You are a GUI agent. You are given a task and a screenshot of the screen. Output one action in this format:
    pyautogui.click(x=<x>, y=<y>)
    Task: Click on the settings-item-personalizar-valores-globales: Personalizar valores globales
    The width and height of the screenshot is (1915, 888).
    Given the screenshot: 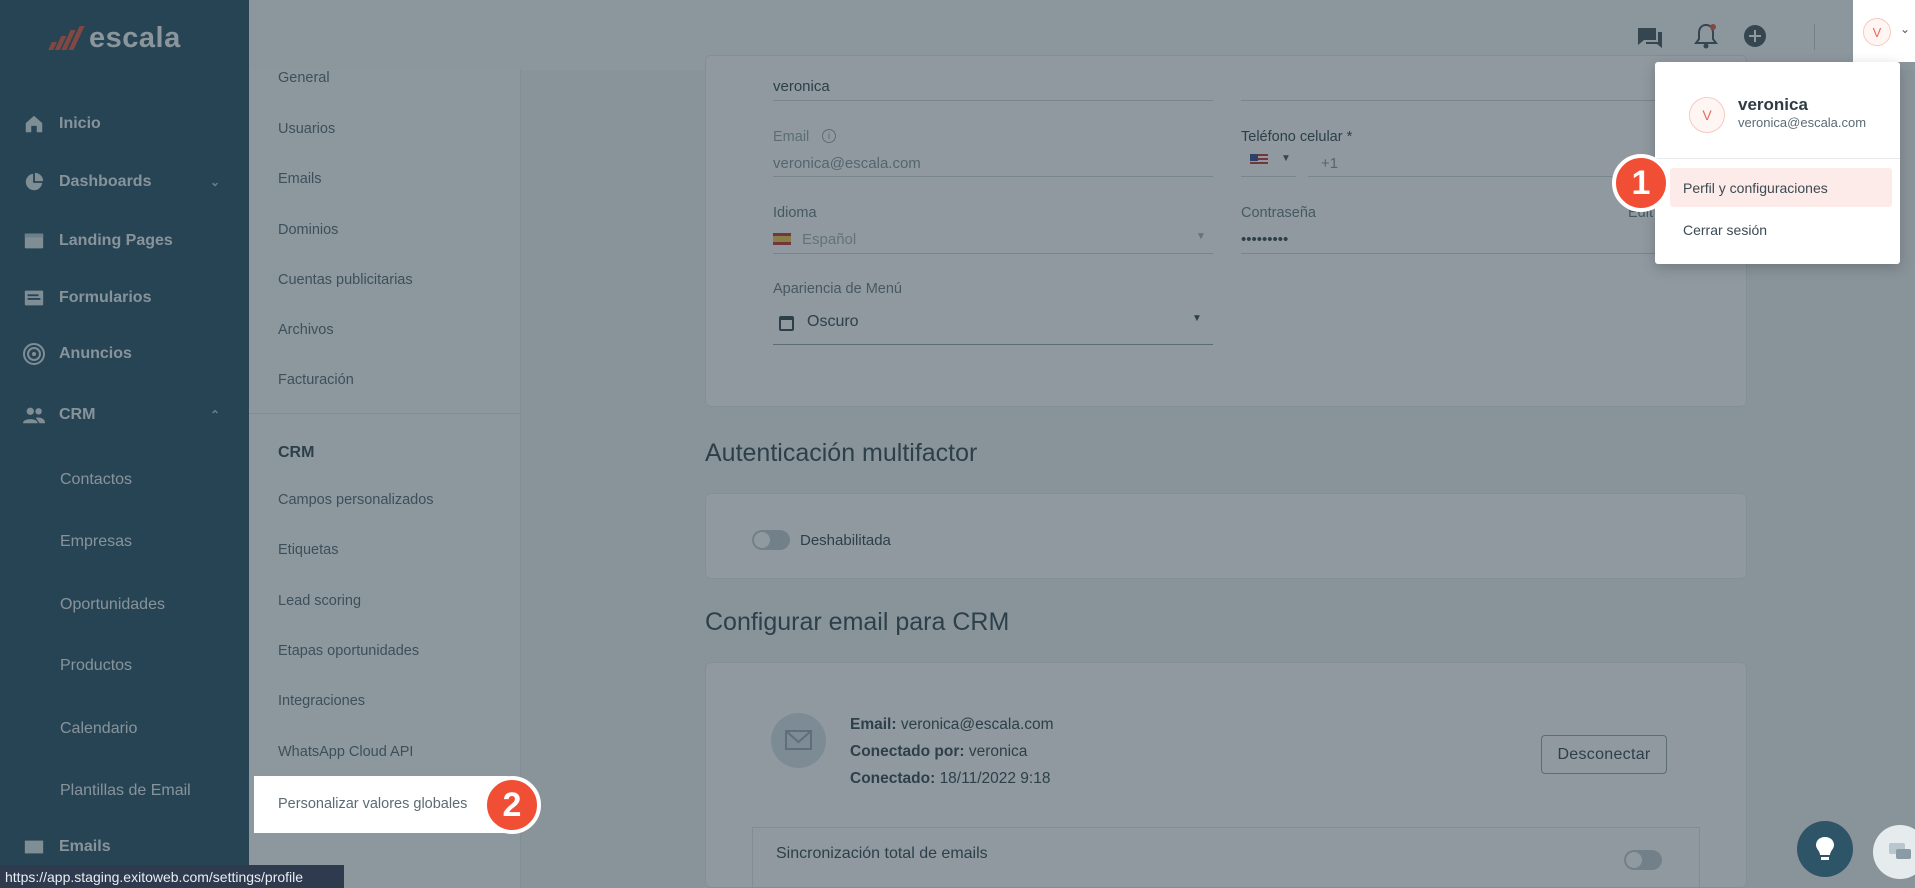 What is the action you would take?
    pyautogui.click(x=381, y=804)
    